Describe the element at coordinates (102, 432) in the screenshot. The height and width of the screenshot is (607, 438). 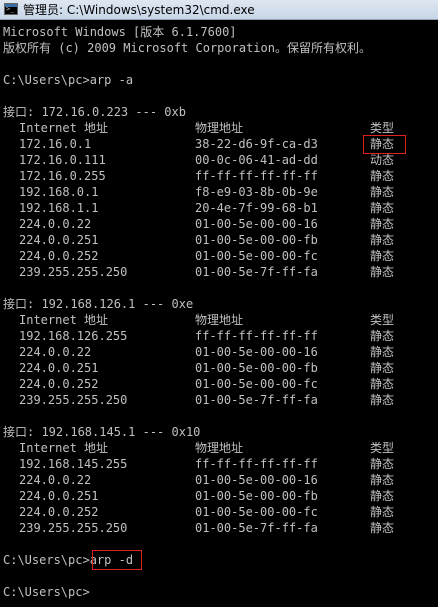
I see `interface-header: 接口: 192.168.145.1 --- 0x10` at that location.